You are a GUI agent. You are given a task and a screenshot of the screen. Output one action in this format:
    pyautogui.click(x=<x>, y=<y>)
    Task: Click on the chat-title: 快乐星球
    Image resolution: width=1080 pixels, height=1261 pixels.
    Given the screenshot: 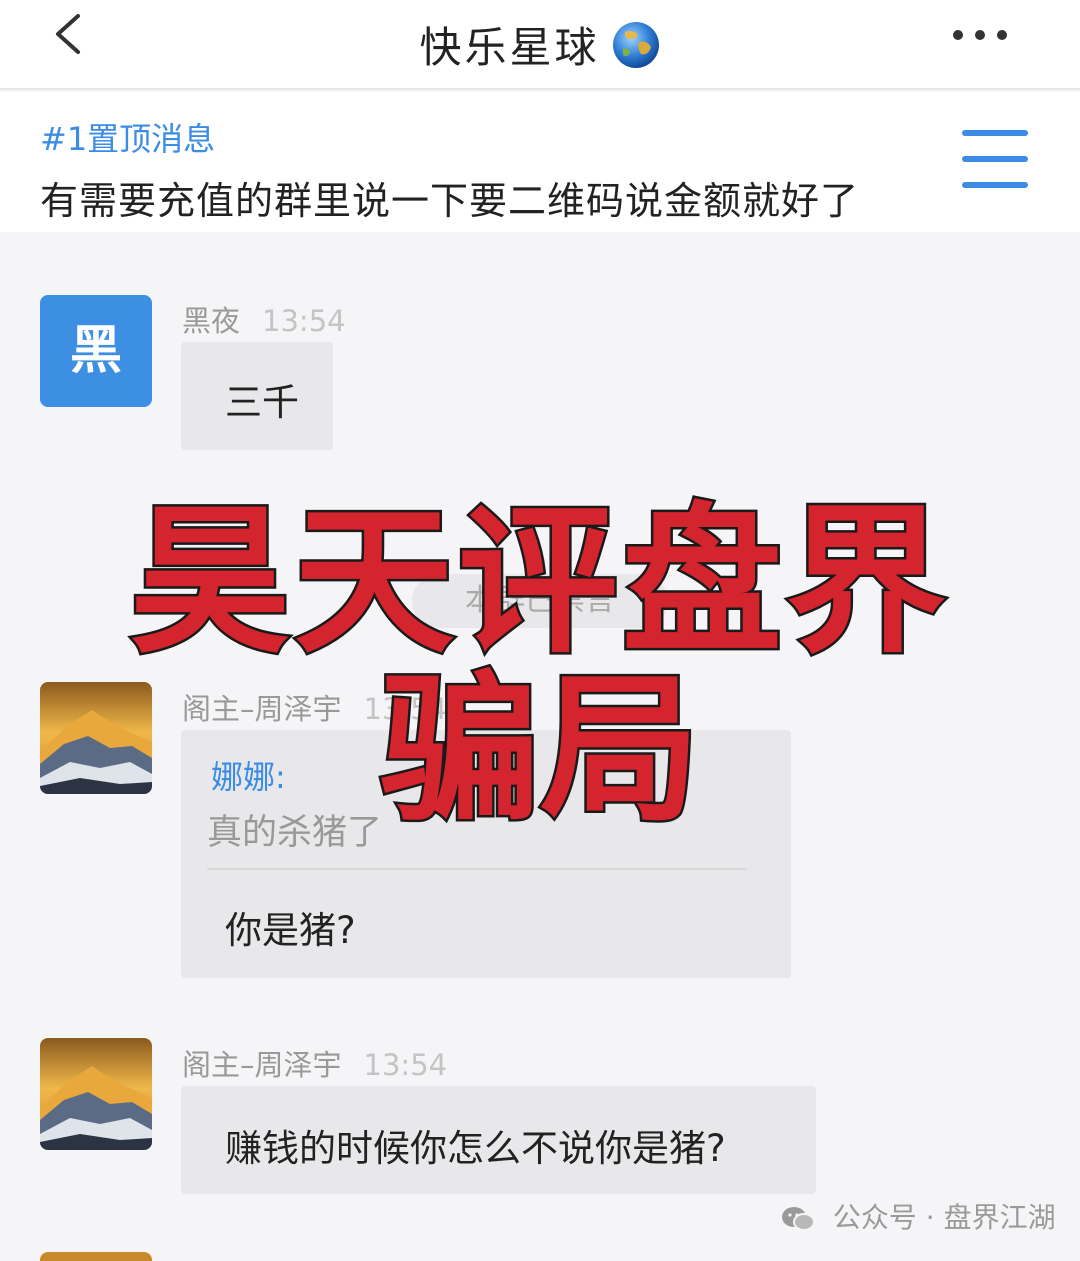 What is the action you would take?
    pyautogui.click(x=540, y=44)
    